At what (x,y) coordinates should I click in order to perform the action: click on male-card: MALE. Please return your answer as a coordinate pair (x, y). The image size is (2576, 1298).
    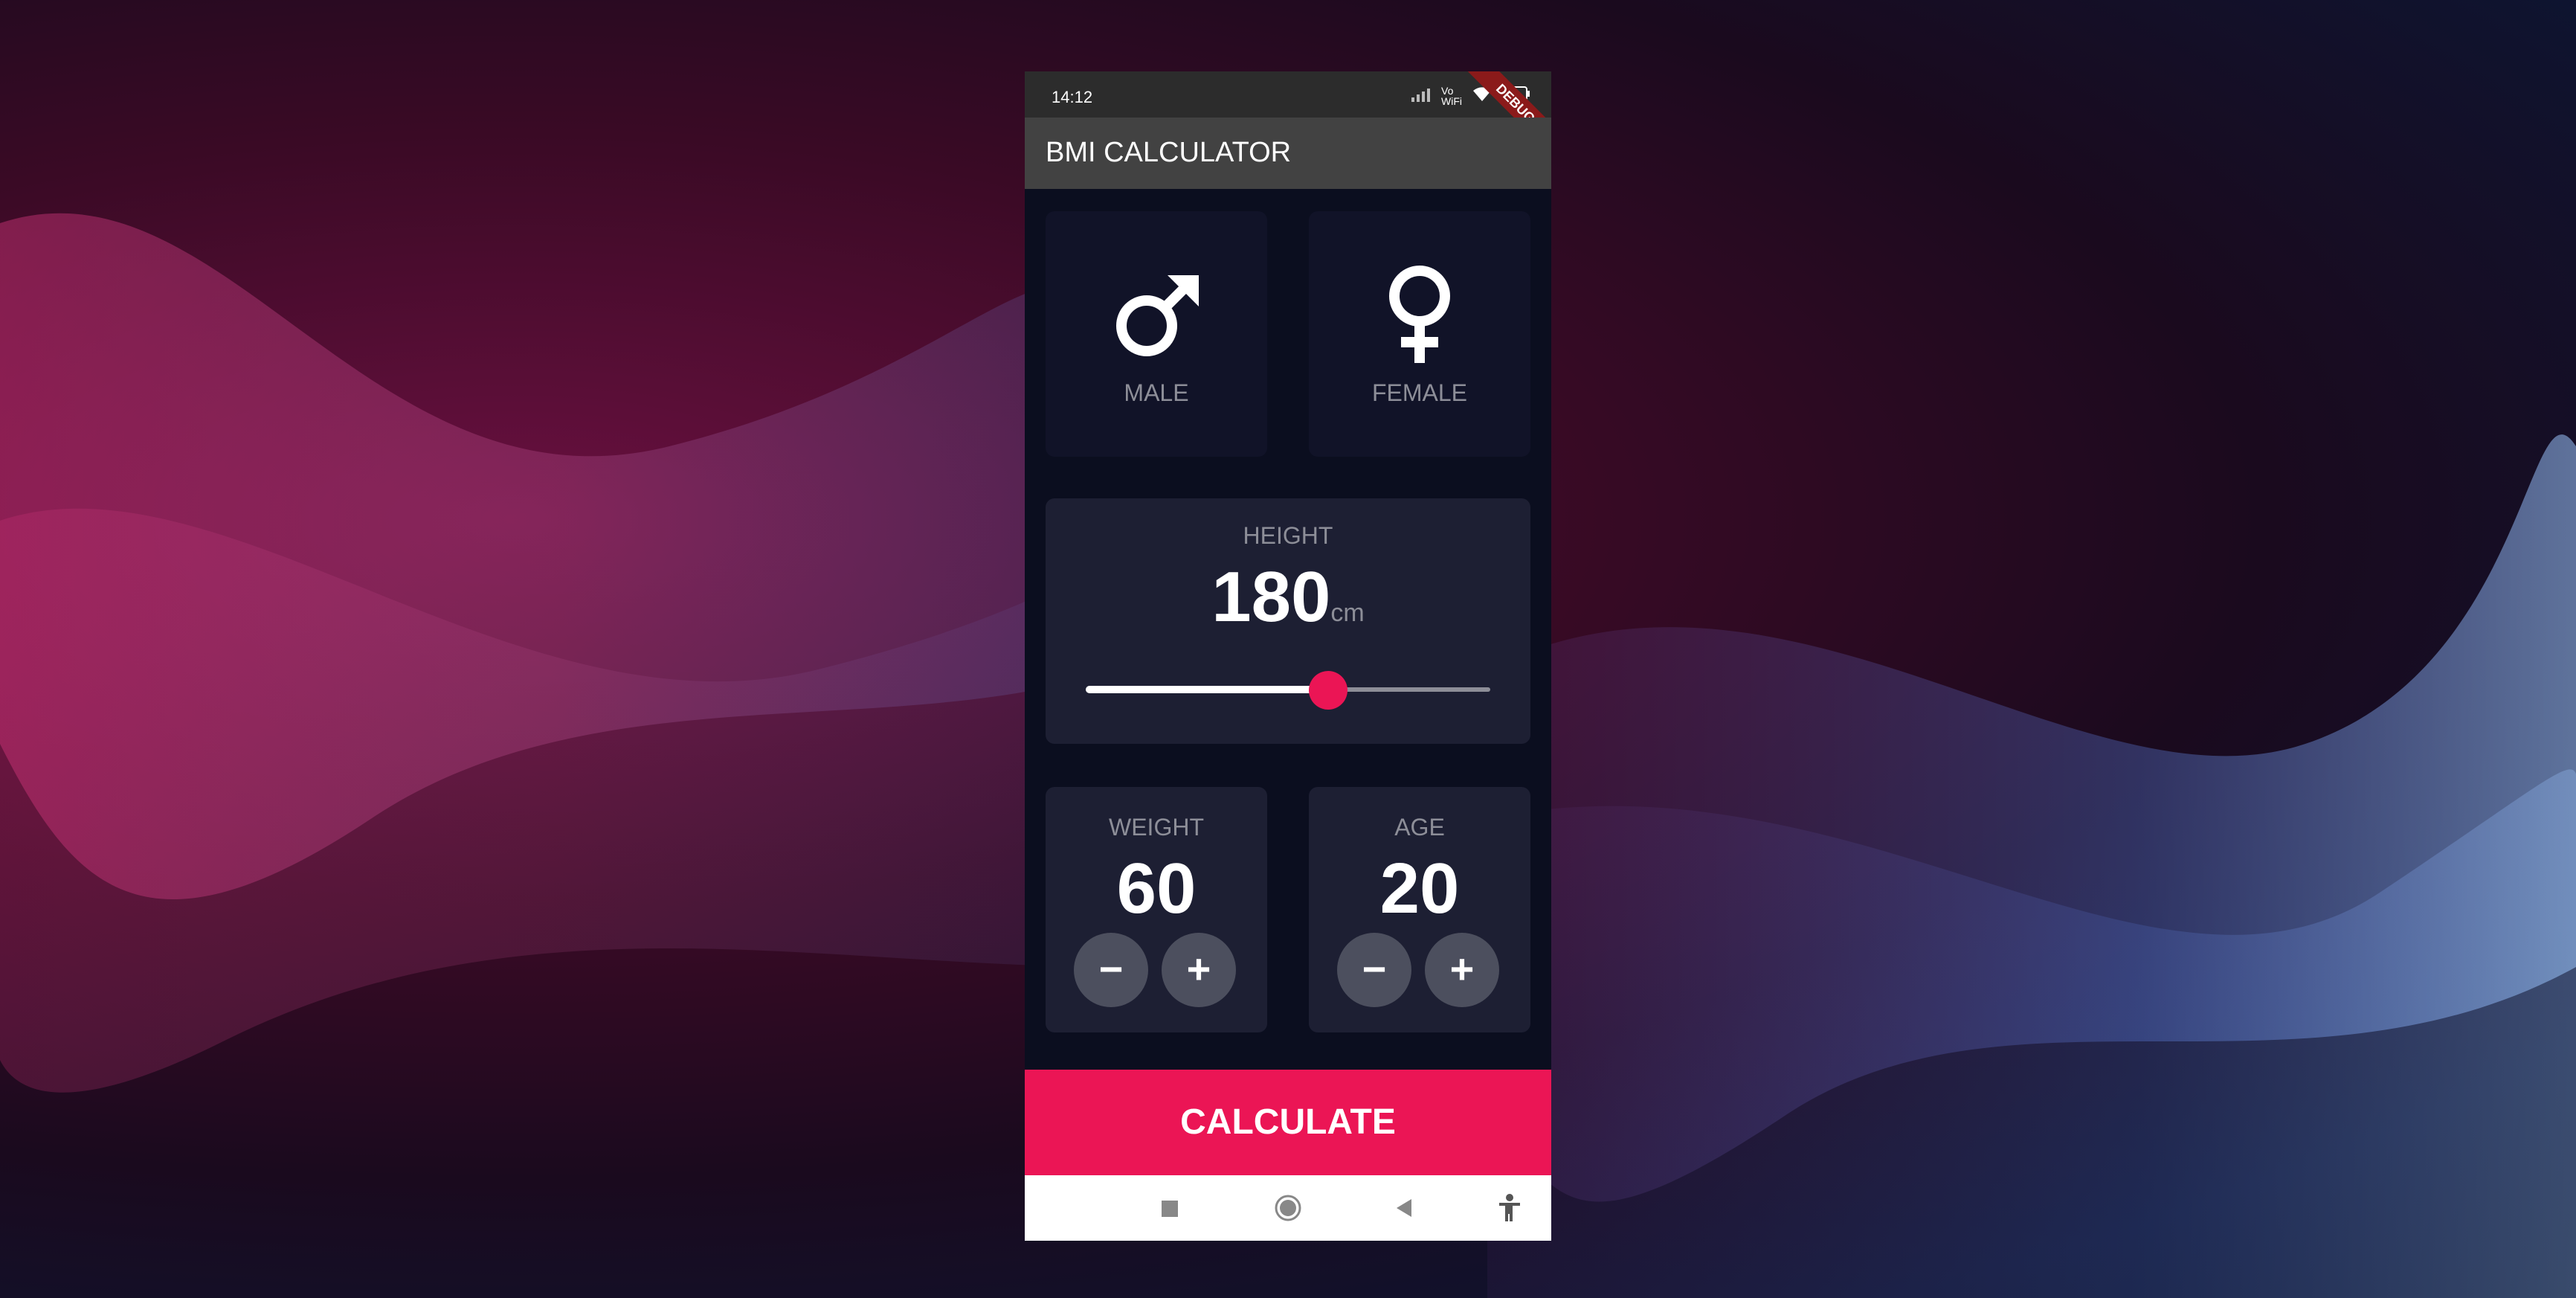
    Looking at the image, I should click on (1156, 334).